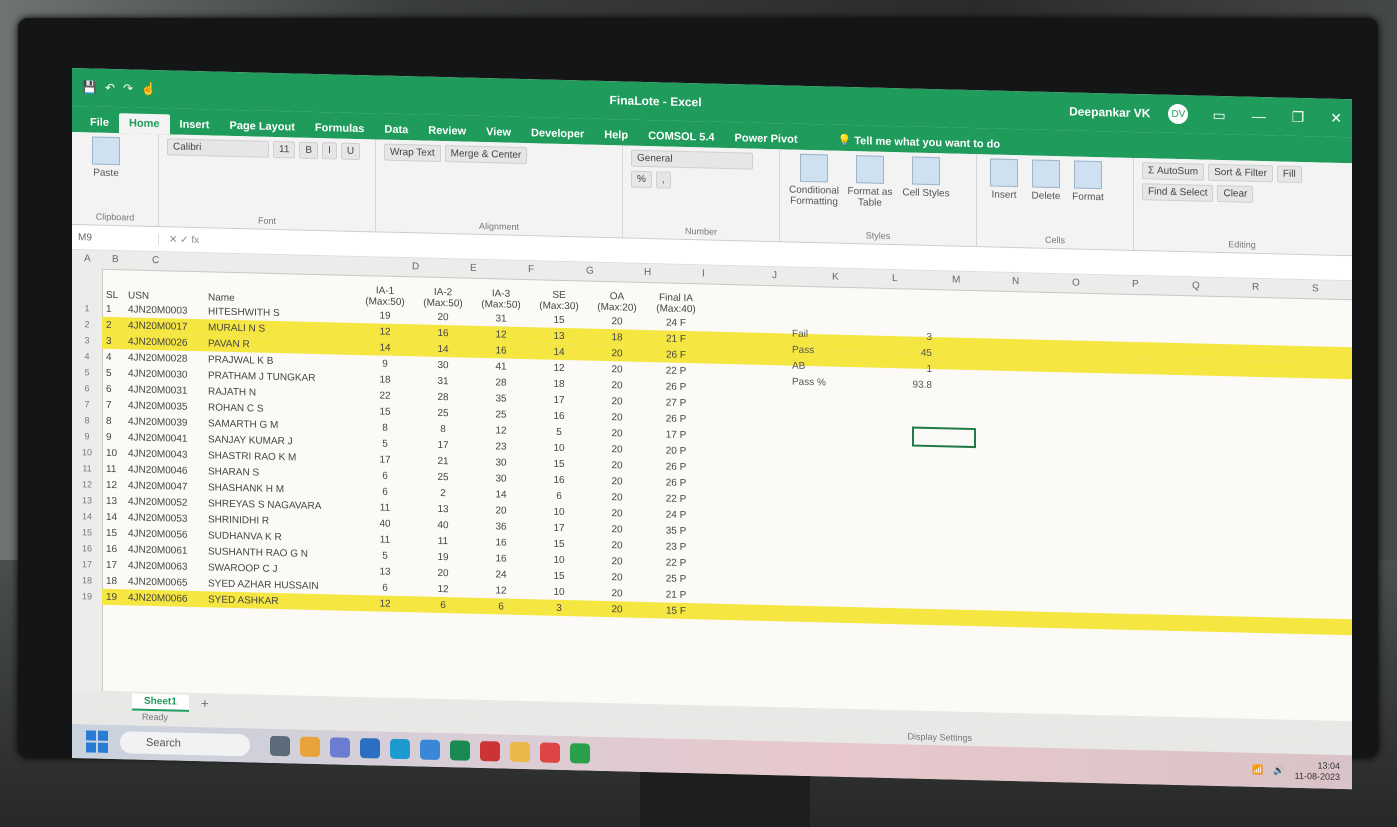 The height and width of the screenshot is (827, 1397). What do you see at coordinates (87, 420) in the screenshot?
I see `row-header: 8` at bounding box center [87, 420].